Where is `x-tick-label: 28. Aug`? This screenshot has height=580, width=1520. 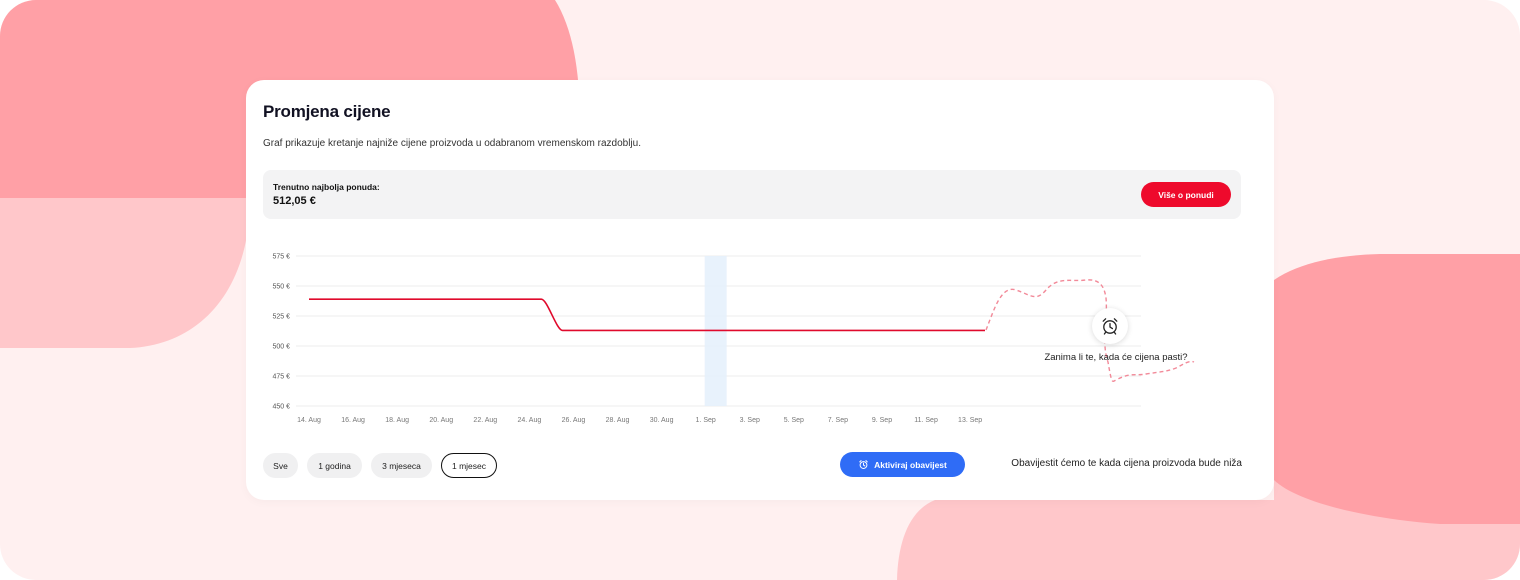 x-tick-label: 28. Aug is located at coordinates (618, 420).